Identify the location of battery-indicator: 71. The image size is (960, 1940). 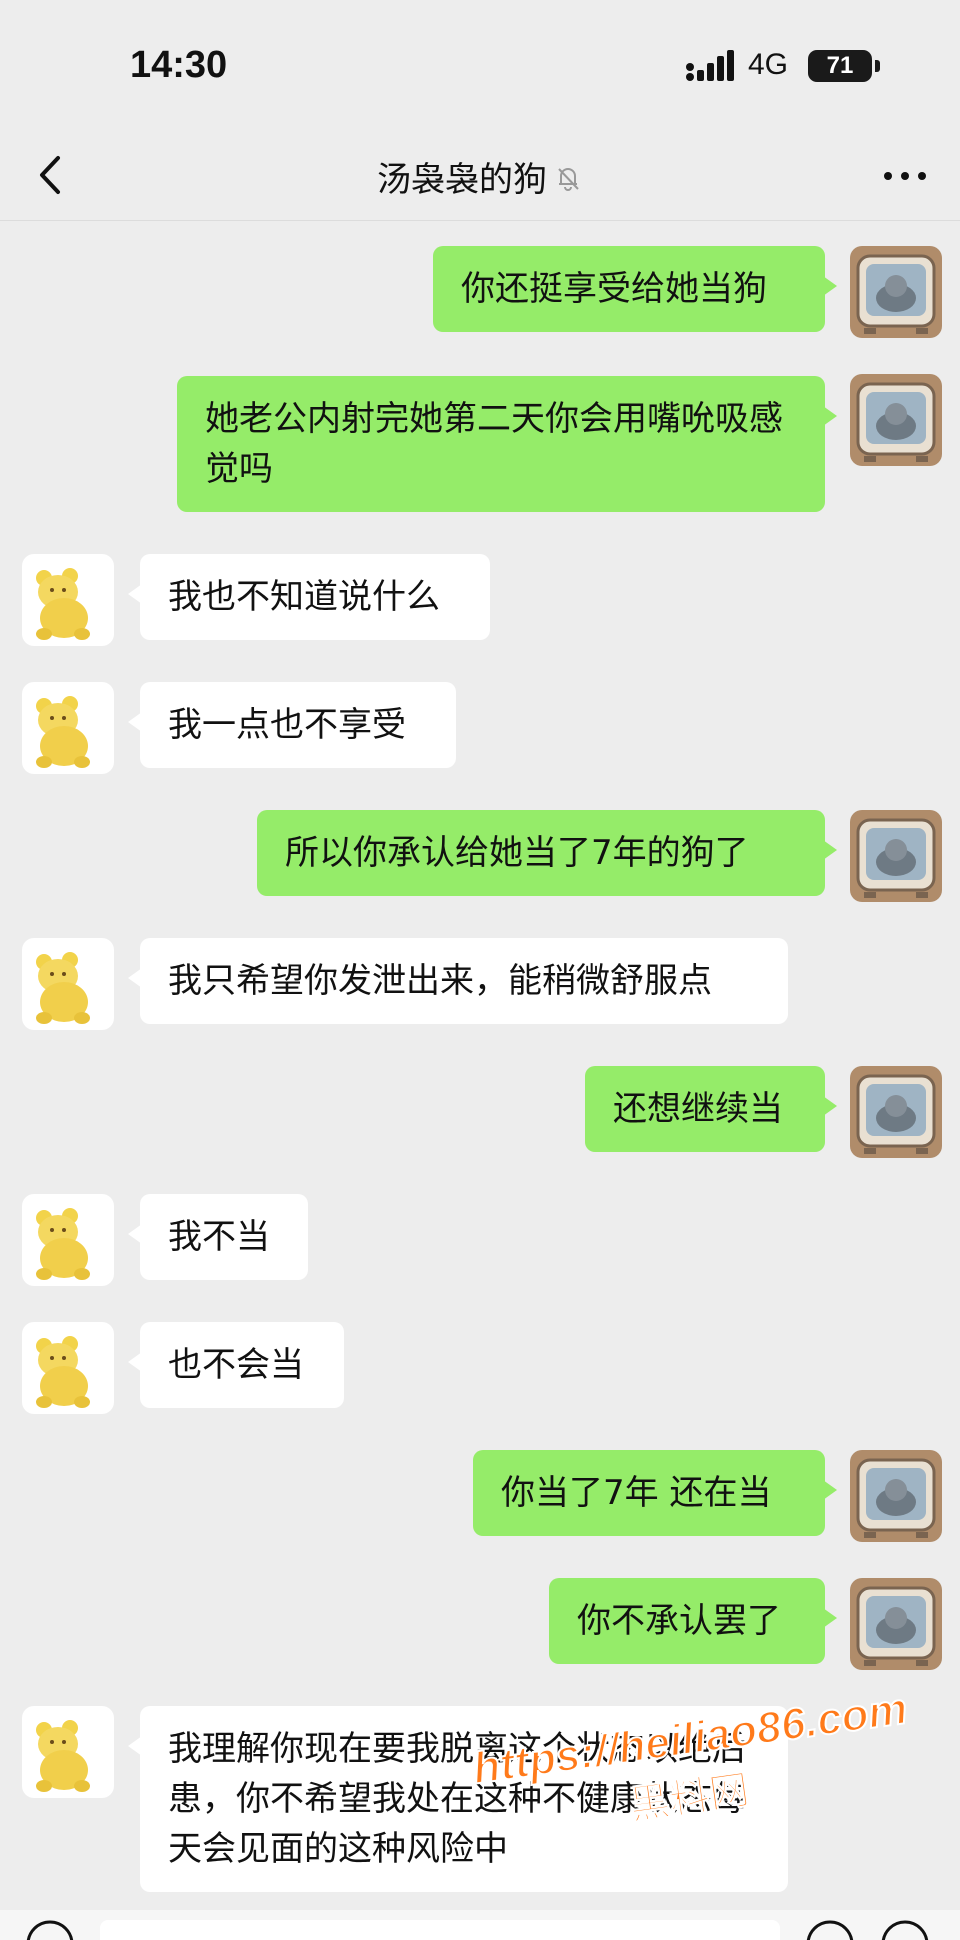
(844, 66).